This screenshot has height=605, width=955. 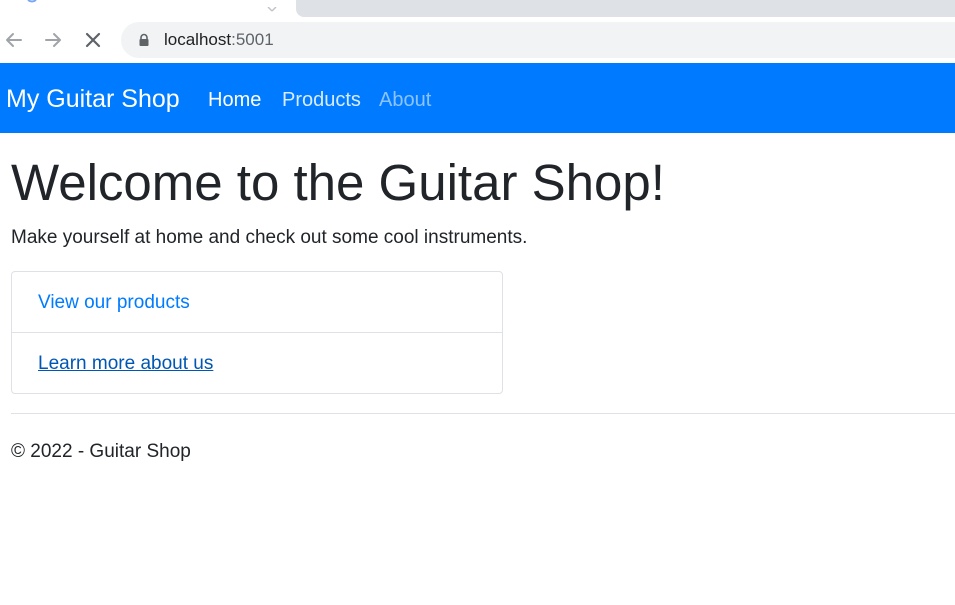 What do you see at coordinates (483, 413) in the screenshot?
I see `footer-divider` at bounding box center [483, 413].